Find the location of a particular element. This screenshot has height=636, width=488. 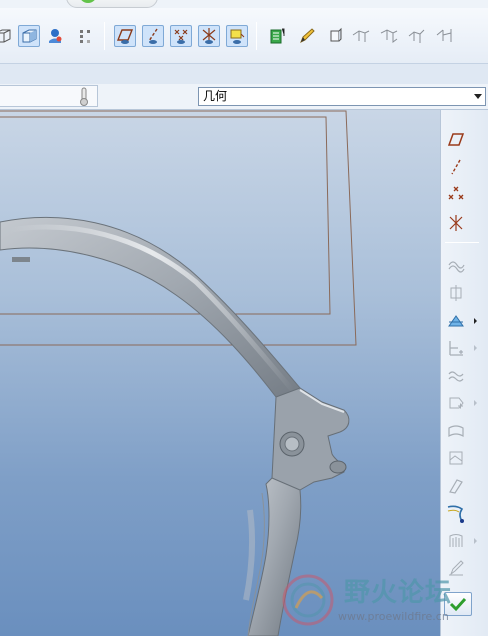

blend-icon is located at coordinates (460, 348).